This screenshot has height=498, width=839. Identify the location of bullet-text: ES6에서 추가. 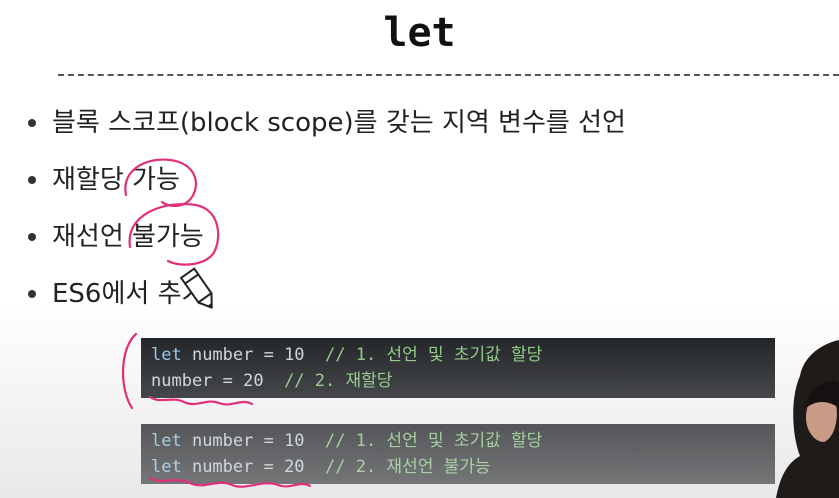
(129, 294).